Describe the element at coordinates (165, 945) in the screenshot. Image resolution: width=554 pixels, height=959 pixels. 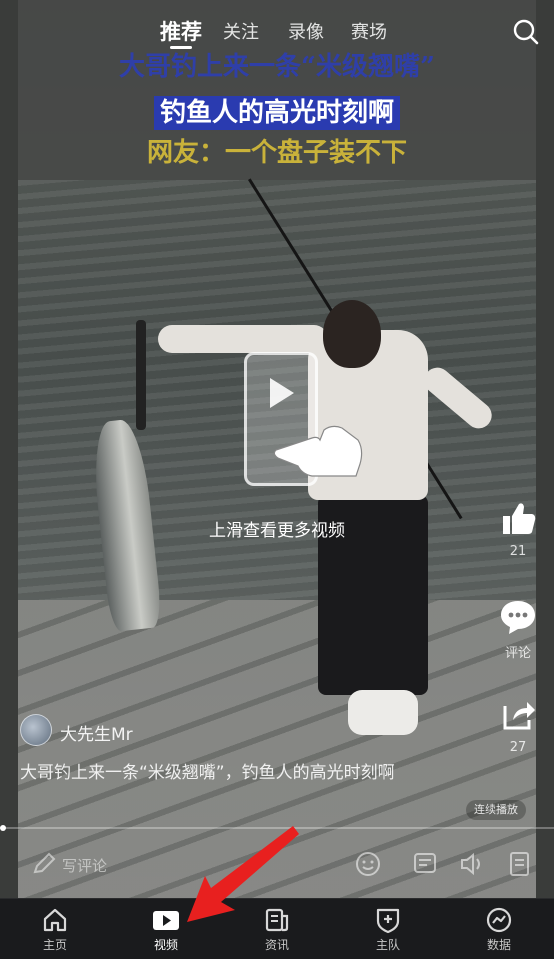
I see `nav-label-video: 视频` at that location.